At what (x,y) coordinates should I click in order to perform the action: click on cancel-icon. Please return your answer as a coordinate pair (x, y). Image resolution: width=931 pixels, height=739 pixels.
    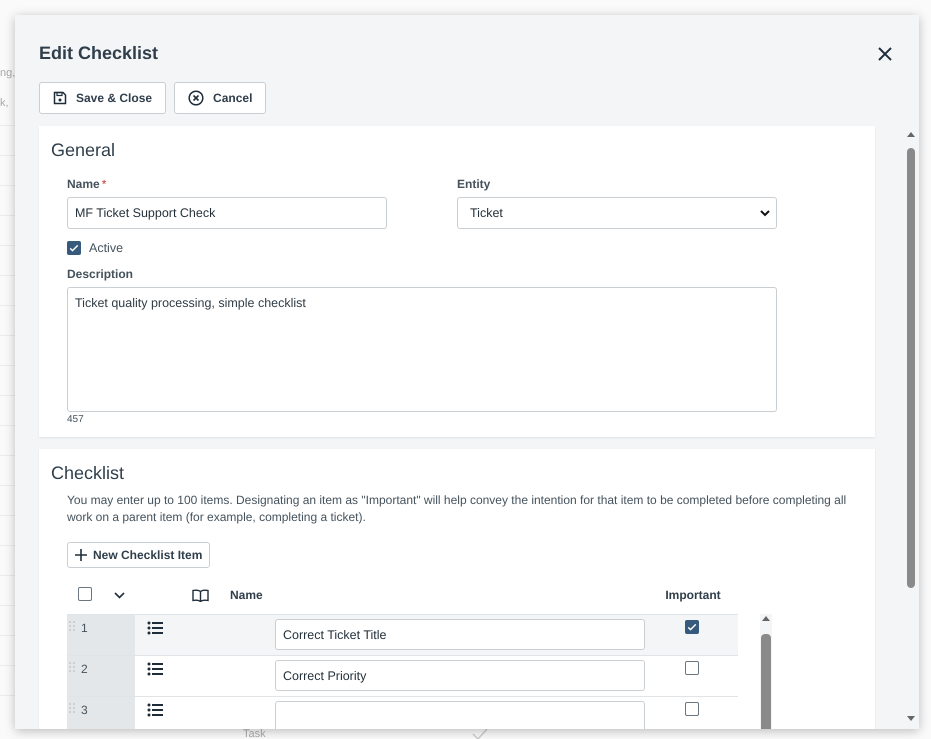
    Looking at the image, I should click on (196, 98).